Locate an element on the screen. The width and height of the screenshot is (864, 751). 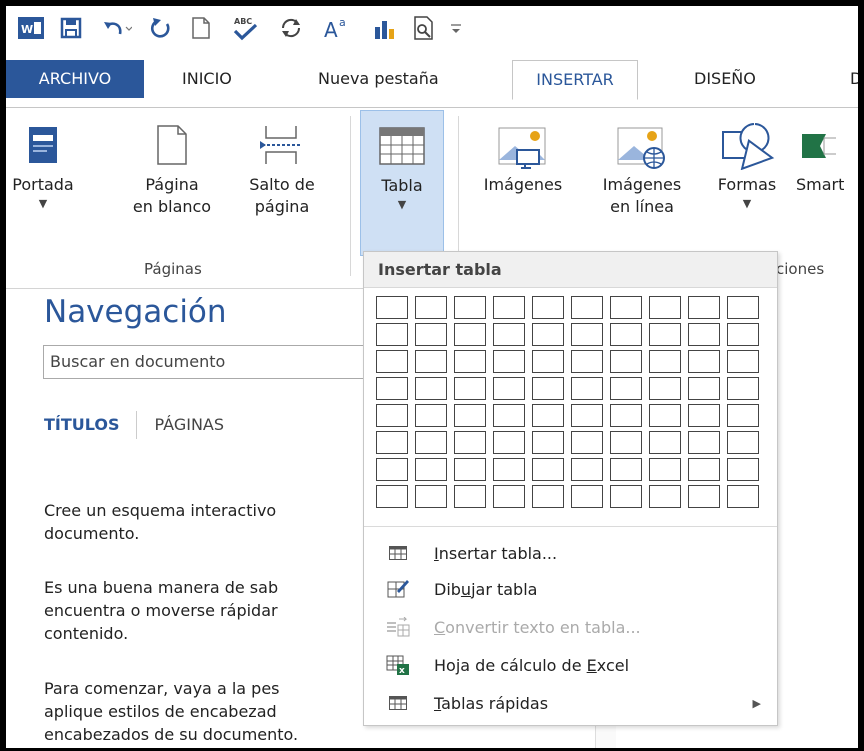
font-size-icon: Aa is located at coordinates (337, 28).